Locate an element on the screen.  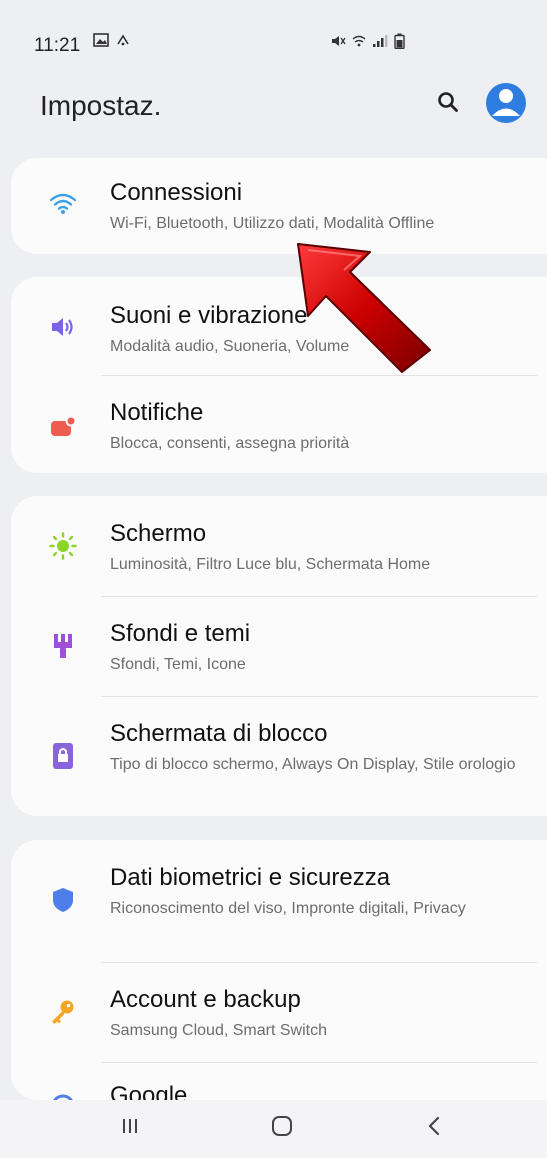
recents-button is located at coordinates (130, 1128).